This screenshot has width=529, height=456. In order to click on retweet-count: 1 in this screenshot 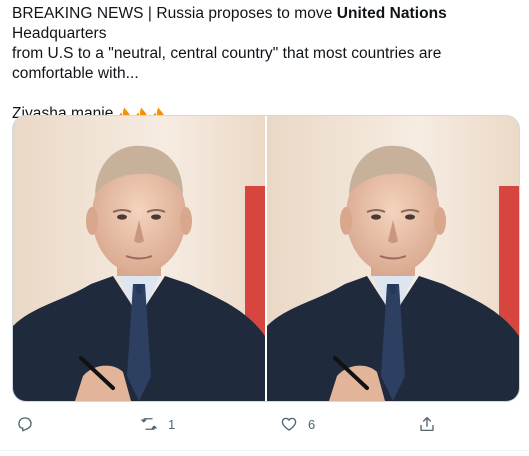, I will do `click(172, 424)`.